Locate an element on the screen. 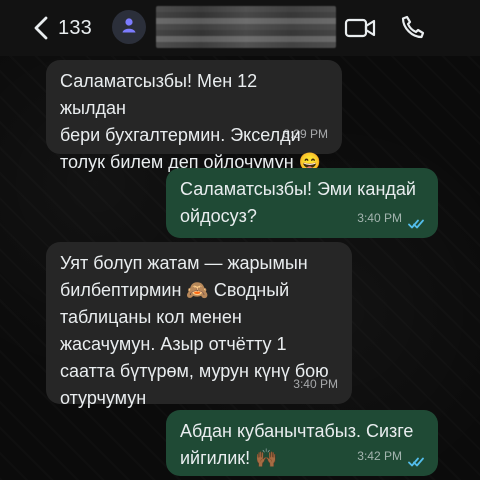 Image resolution: width=480 pixels, height=480 pixels. message-time: 3:42 PM is located at coordinates (379, 456).